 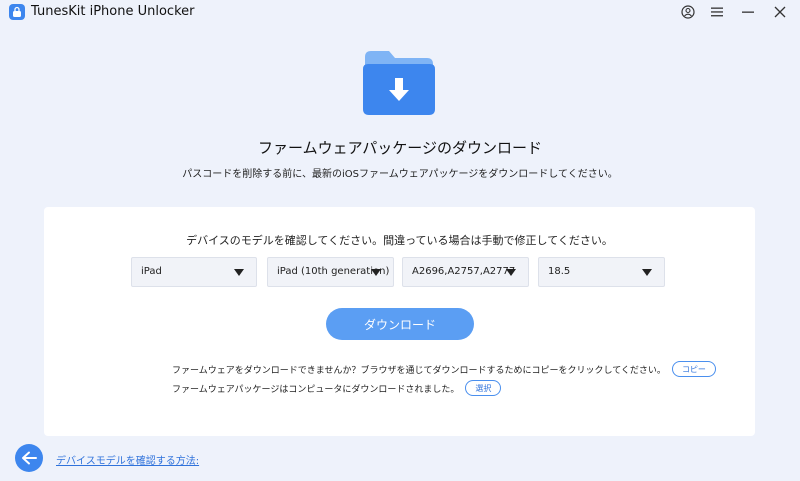 What do you see at coordinates (194, 272) in the screenshot?
I see `device-type-select: iPad` at bounding box center [194, 272].